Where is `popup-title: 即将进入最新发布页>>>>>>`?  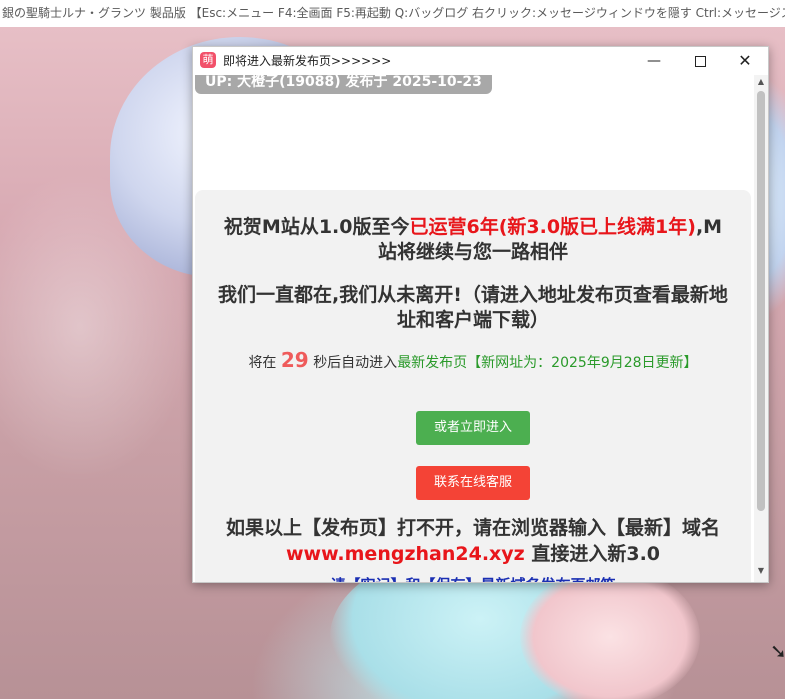
popup-title: 即将进入最新发布页>>>>>> is located at coordinates (307, 61).